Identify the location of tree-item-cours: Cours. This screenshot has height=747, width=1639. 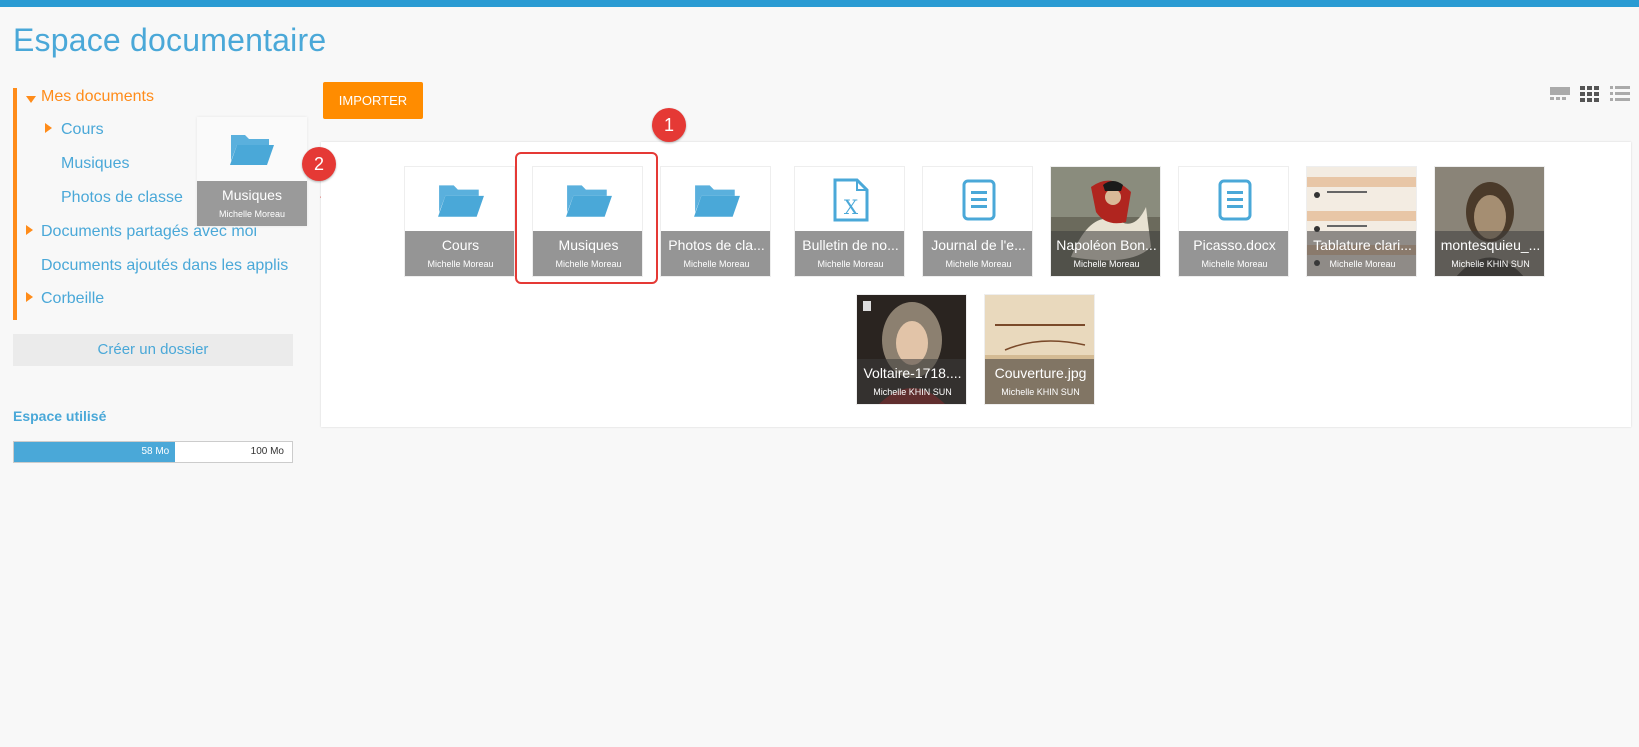
(82, 130).